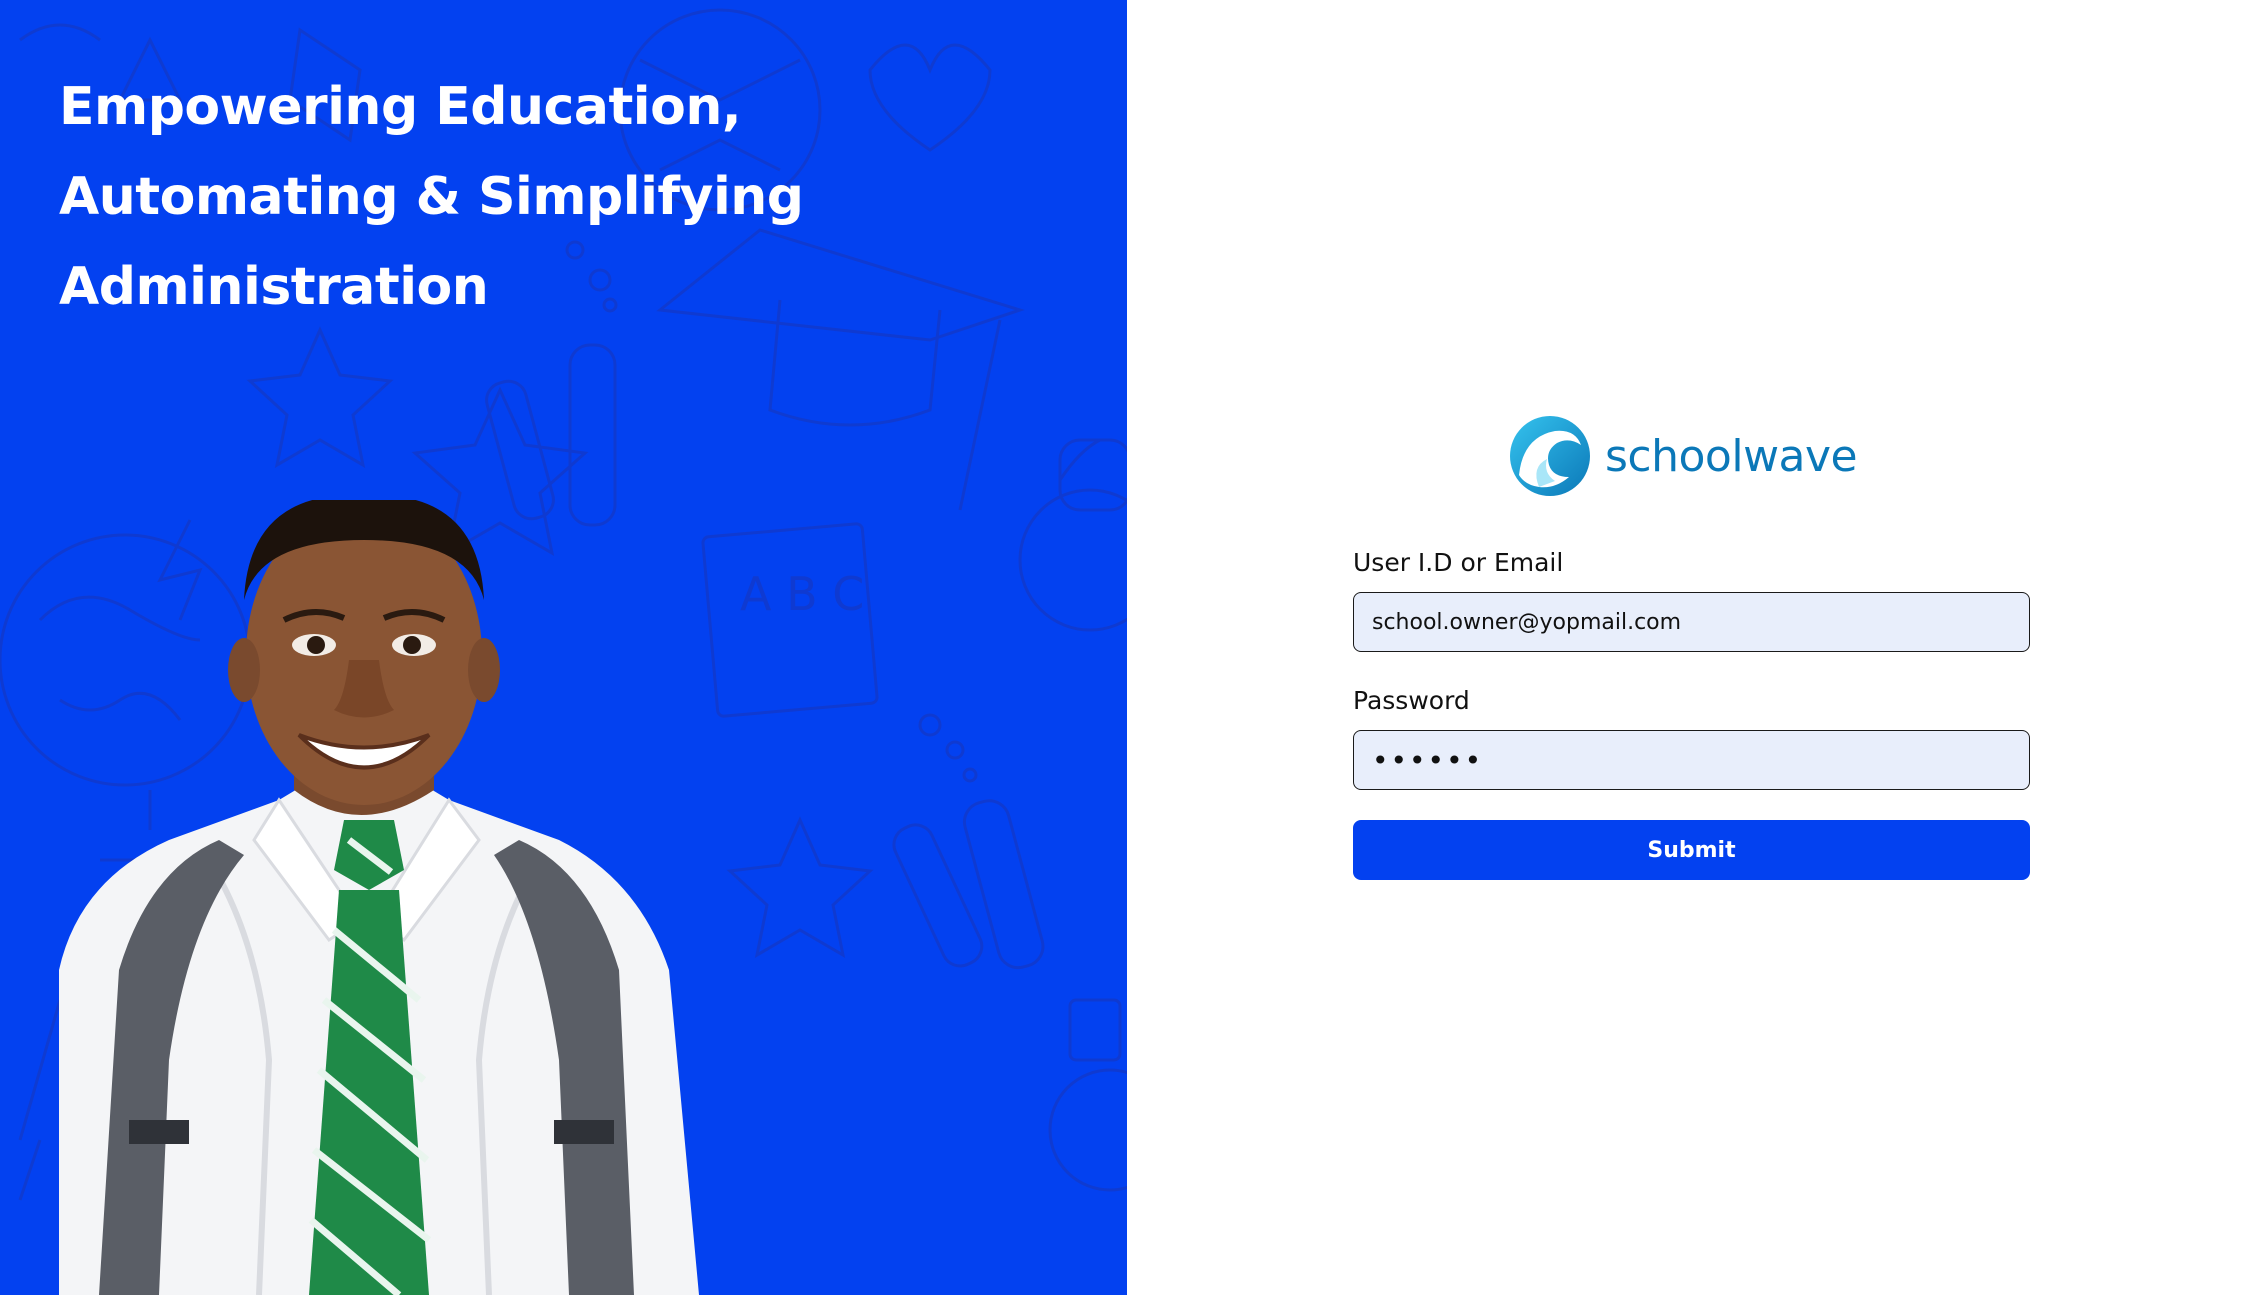  What do you see at coordinates (431, 197) in the screenshot?
I see `hero-heading-line-2: Automating & Simplifying` at bounding box center [431, 197].